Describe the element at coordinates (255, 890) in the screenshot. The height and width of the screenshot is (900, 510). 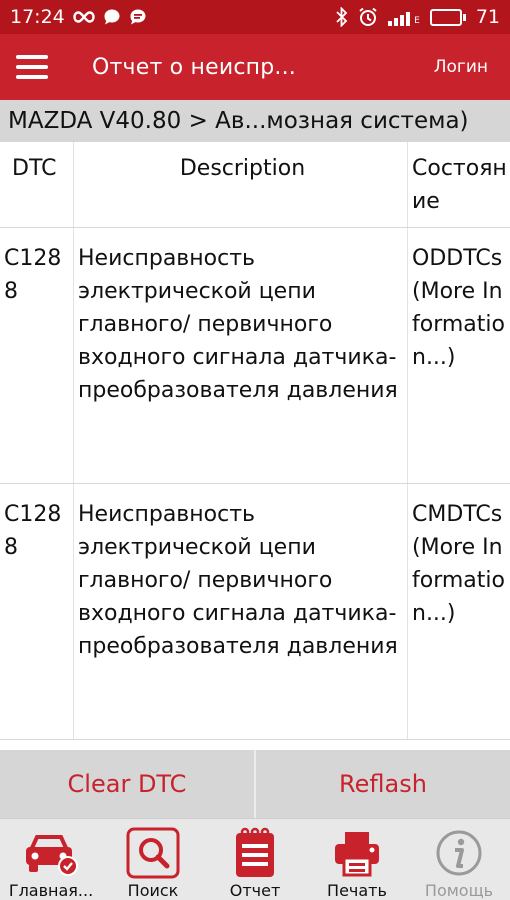
I see `nav-report-label: Отчет` at that location.